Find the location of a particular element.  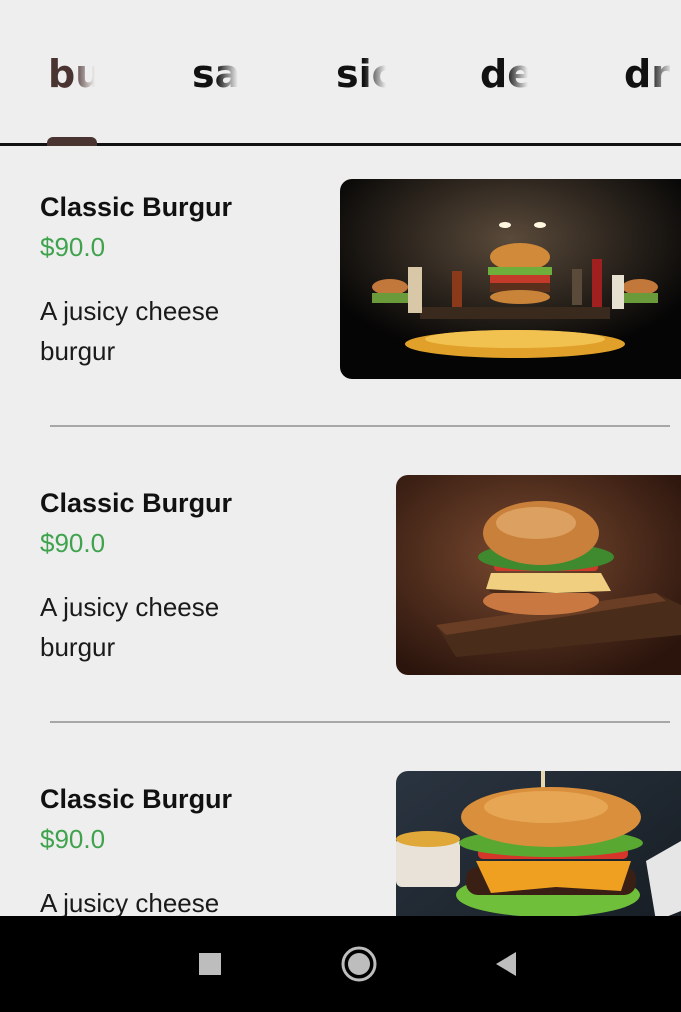

tab-burgers: bu is located at coordinates (71, 74).